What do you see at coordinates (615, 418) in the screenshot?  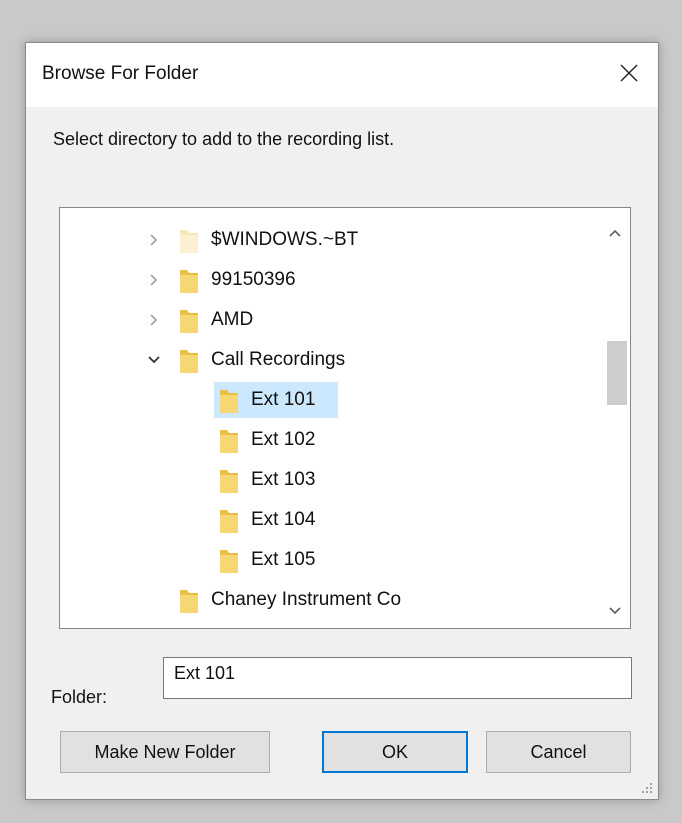 I see `tree-scrollbar` at bounding box center [615, 418].